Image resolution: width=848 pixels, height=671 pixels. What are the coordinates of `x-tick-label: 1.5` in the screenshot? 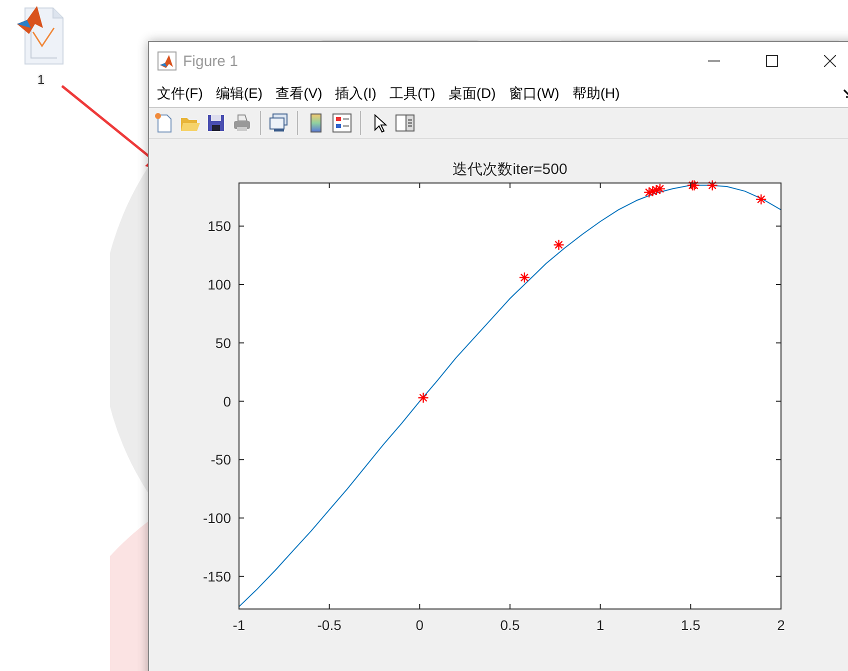 It's located at (690, 625).